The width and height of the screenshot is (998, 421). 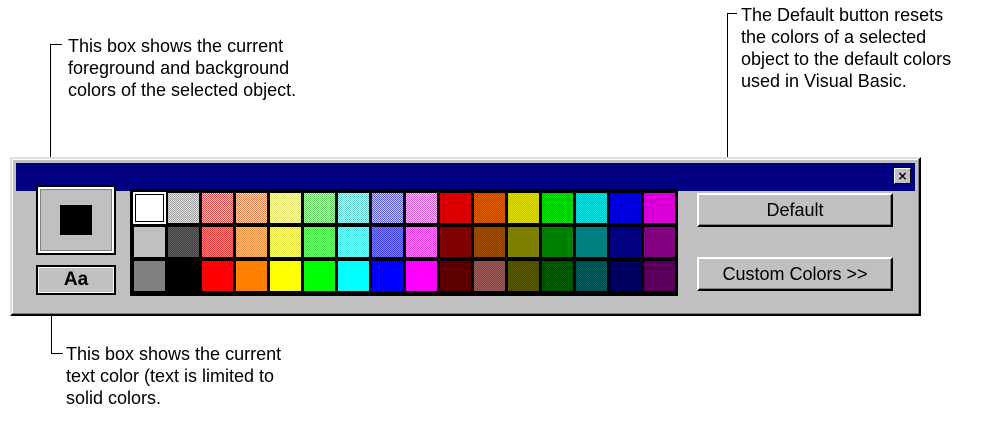 I want to click on default-button: Default, so click(x=795, y=210).